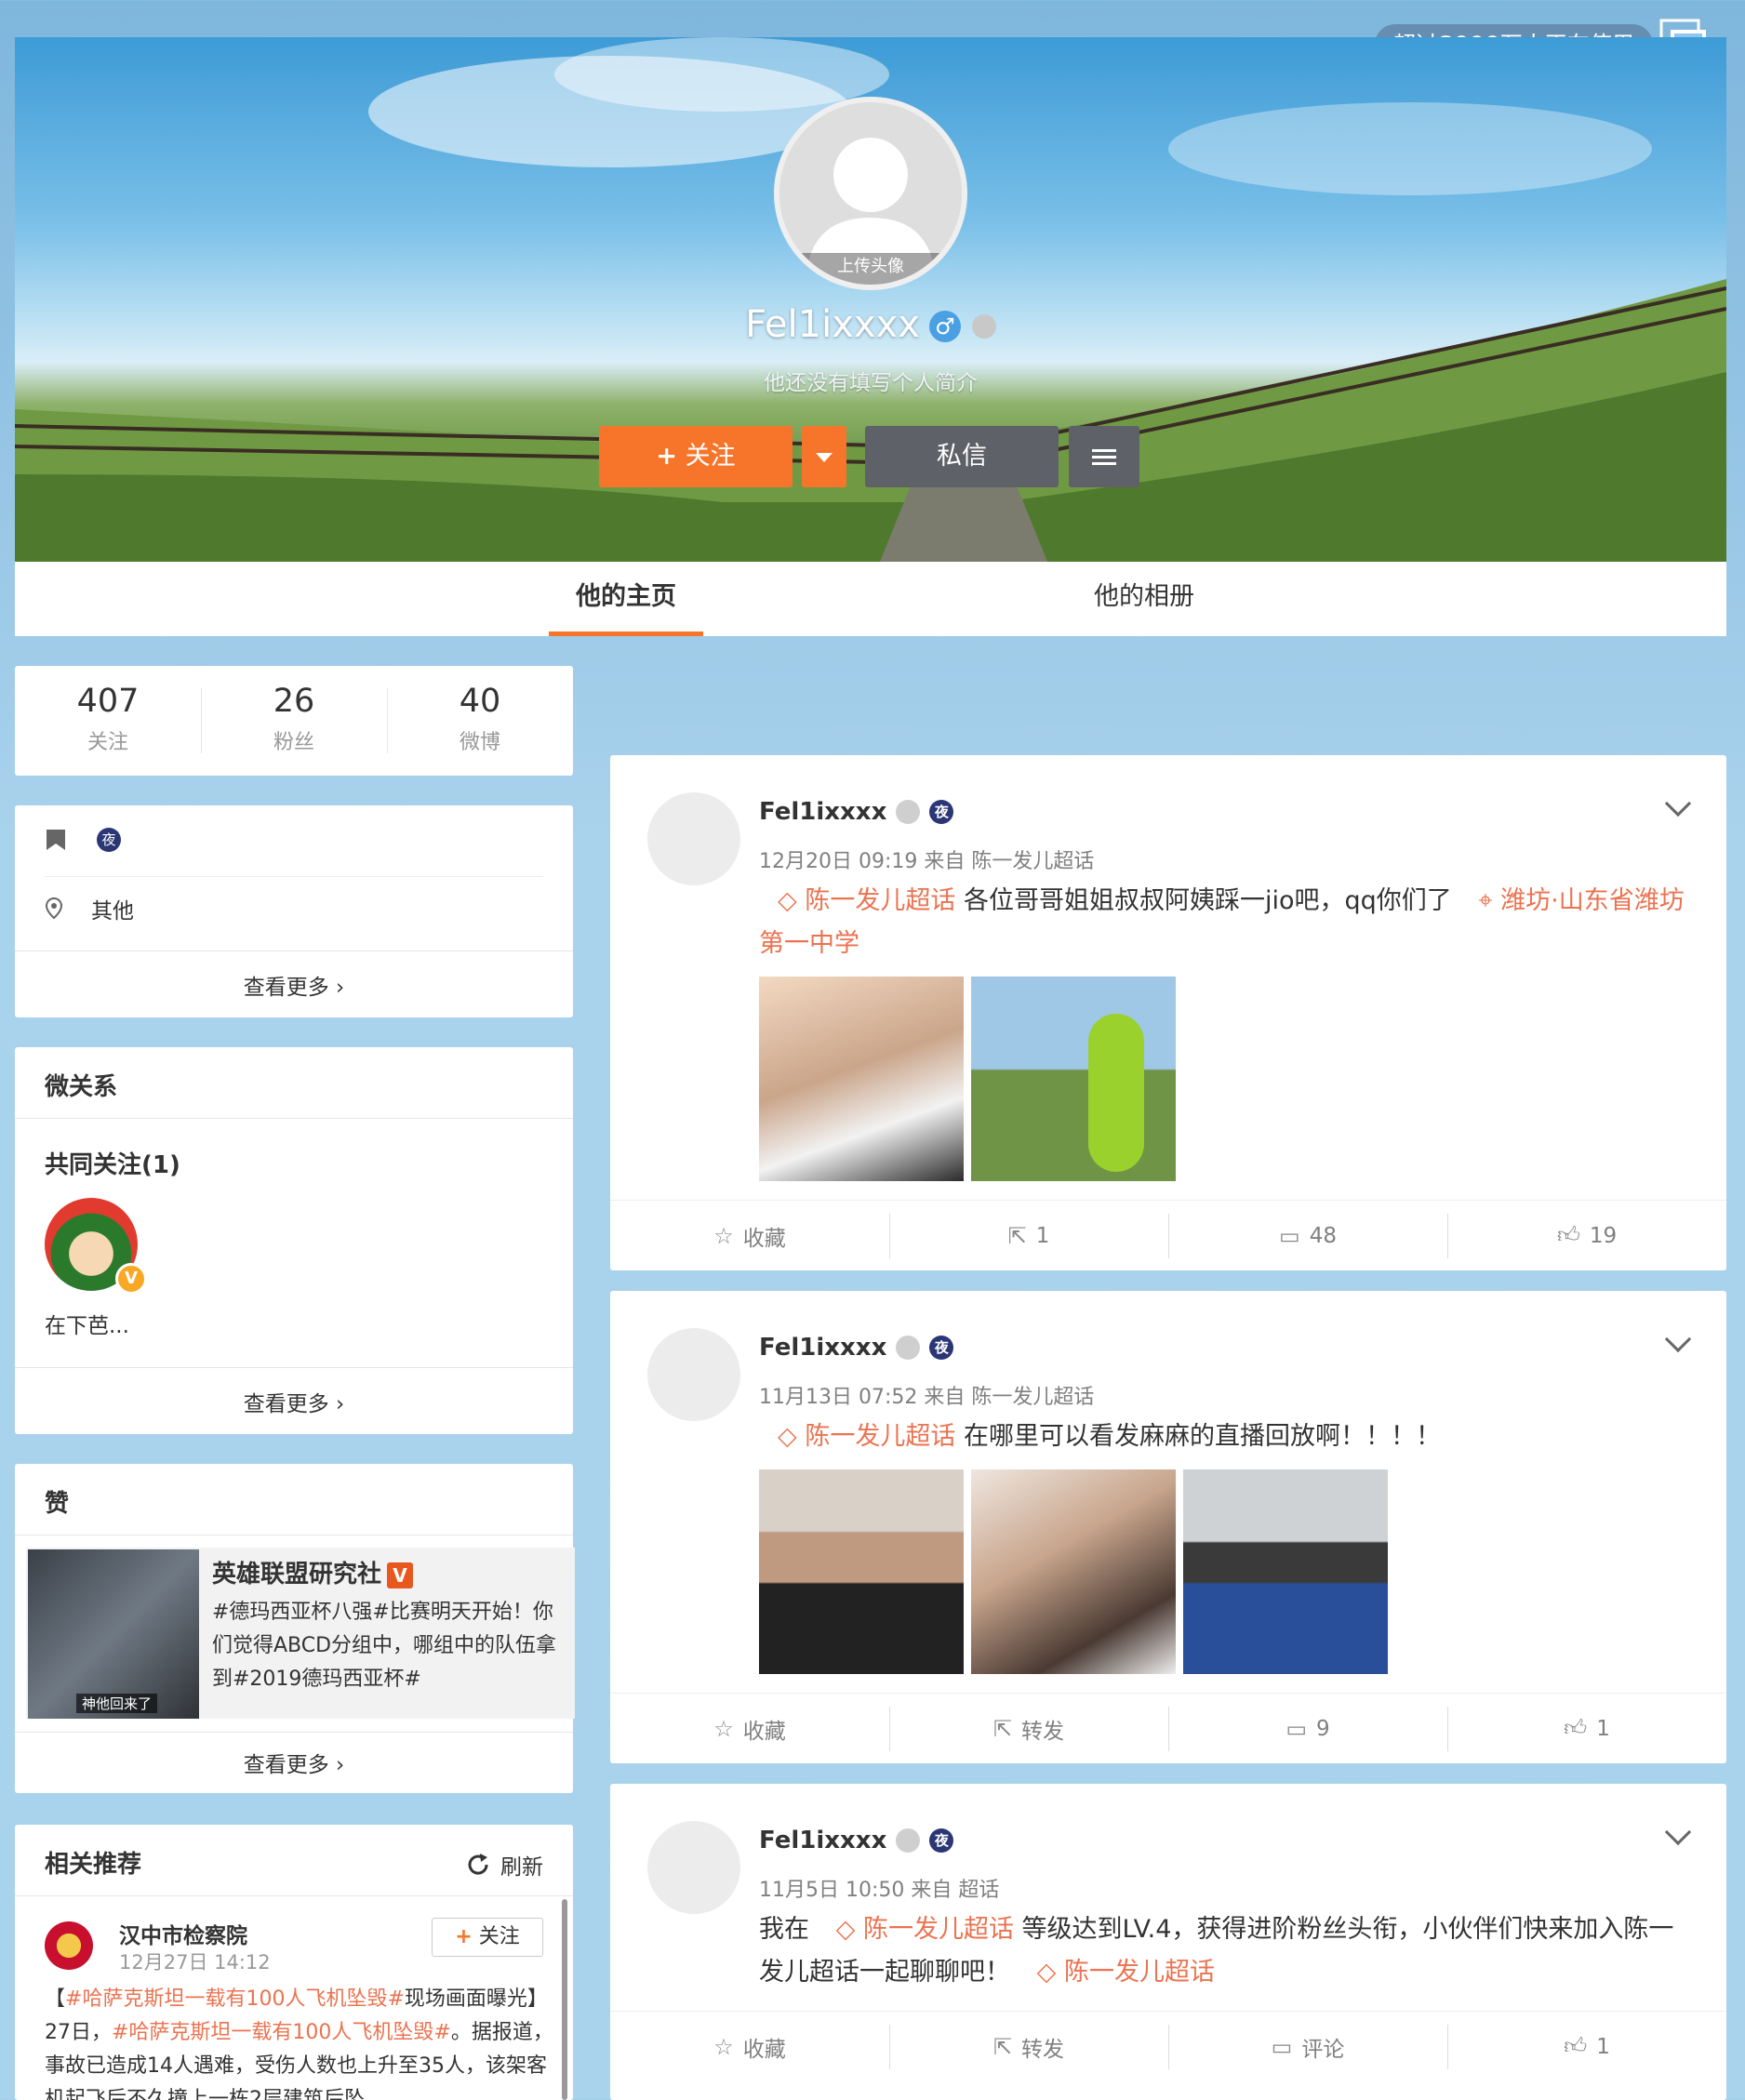 The width and height of the screenshot is (1745, 2100). I want to click on repost-button: ⇱ 1, so click(1028, 1235).